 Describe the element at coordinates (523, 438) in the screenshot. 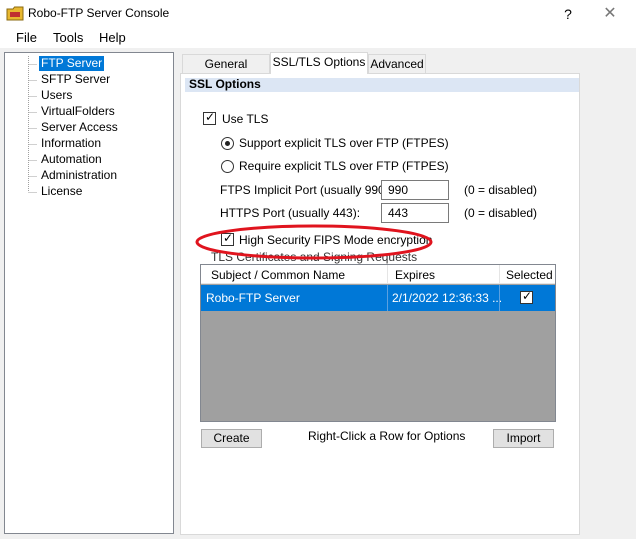

I see `import-button: Import` at that location.